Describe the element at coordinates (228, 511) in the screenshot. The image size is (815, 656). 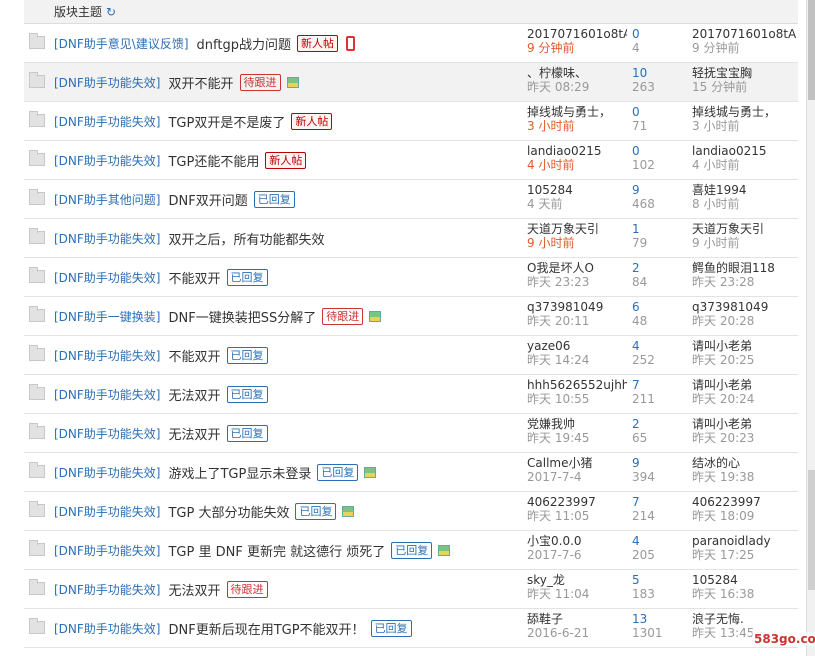
I see `thread-title-link: TGP 大部分功能失效` at that location.